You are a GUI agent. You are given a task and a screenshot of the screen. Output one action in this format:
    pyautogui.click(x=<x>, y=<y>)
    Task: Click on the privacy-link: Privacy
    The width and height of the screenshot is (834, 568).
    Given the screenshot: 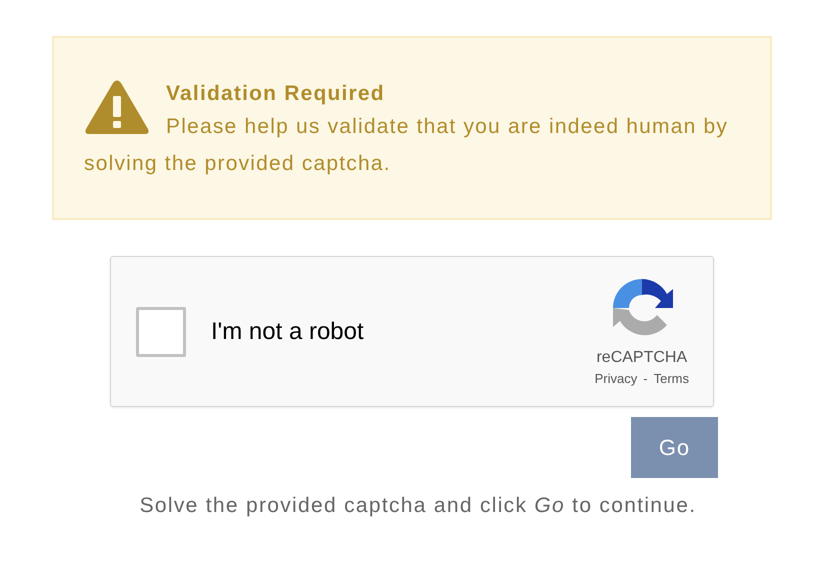 What is the action you would take?
    pyautogui.click(x=616, y=378)
    